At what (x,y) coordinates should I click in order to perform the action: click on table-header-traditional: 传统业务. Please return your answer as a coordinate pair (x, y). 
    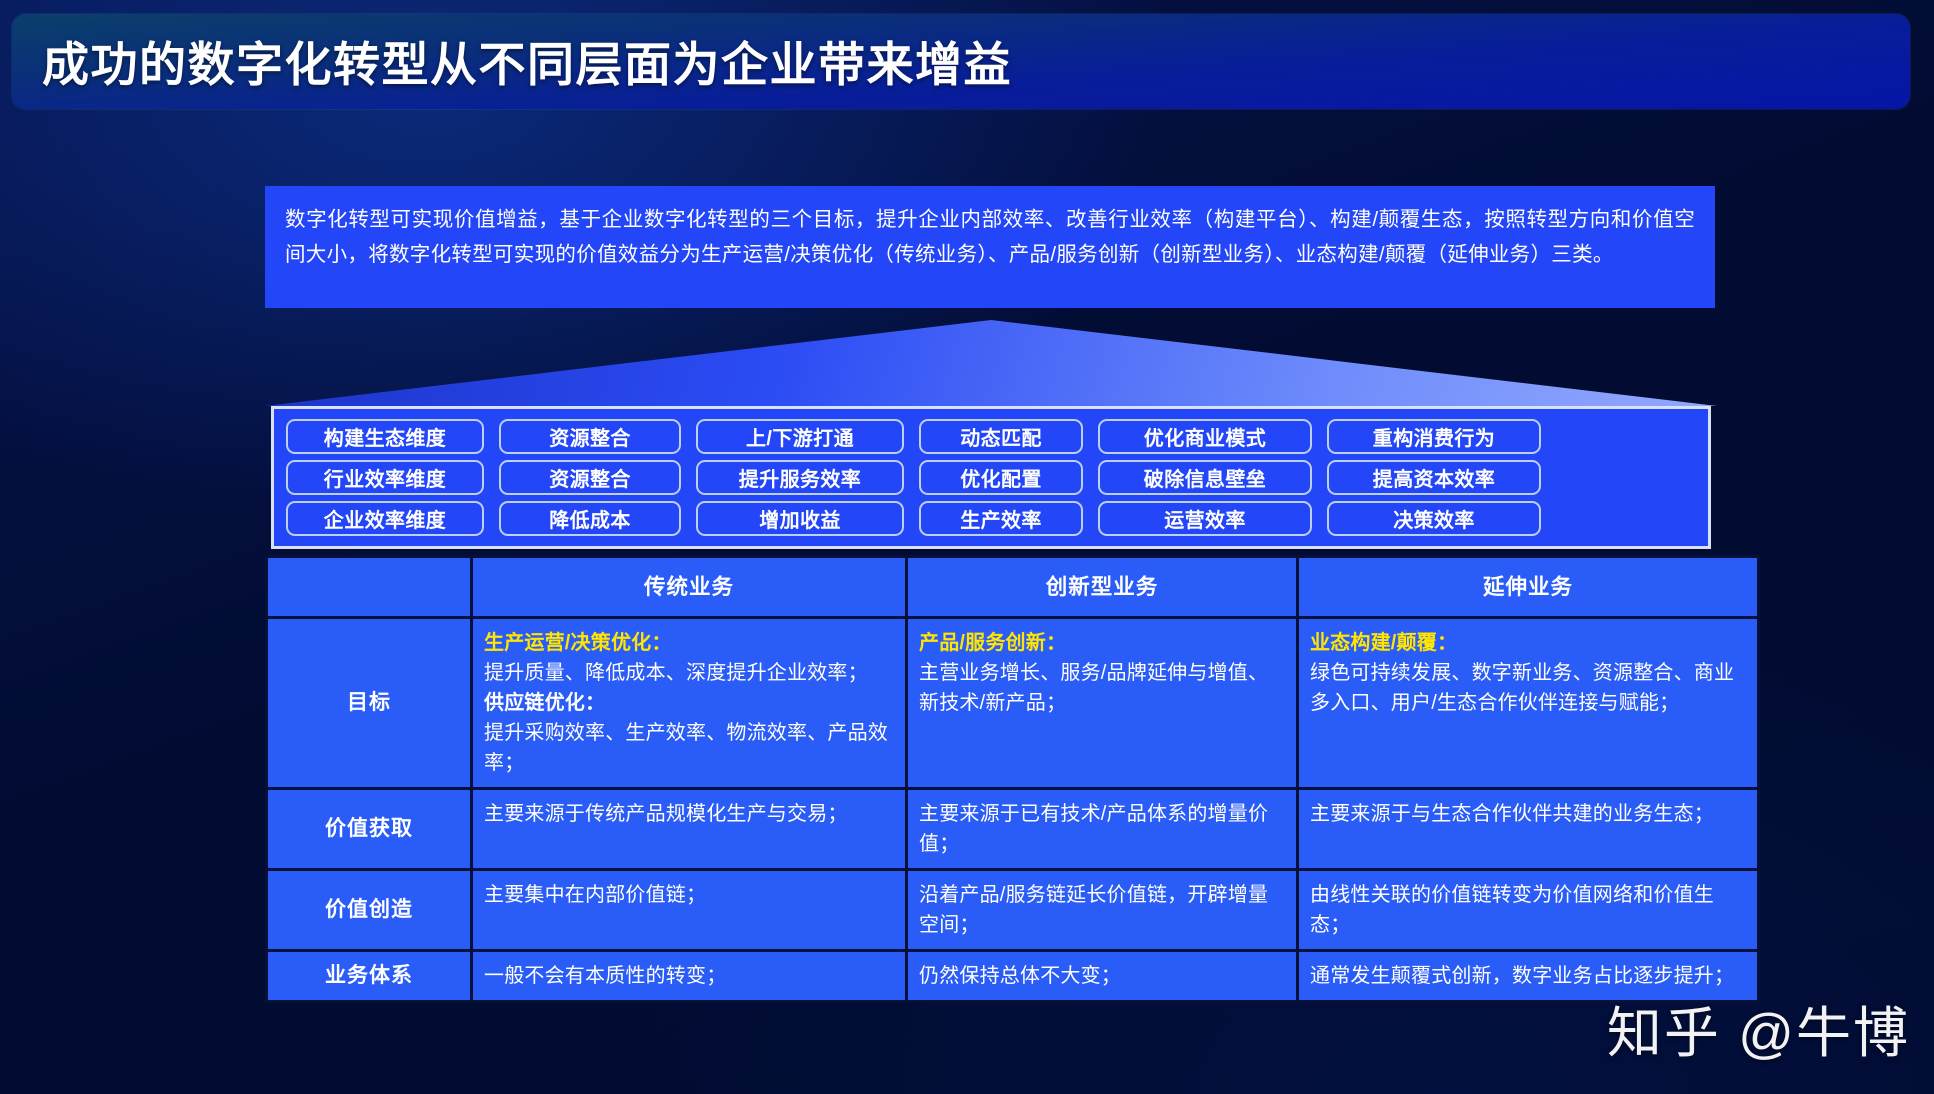
    Looking at the image, I should click on (689, 587).